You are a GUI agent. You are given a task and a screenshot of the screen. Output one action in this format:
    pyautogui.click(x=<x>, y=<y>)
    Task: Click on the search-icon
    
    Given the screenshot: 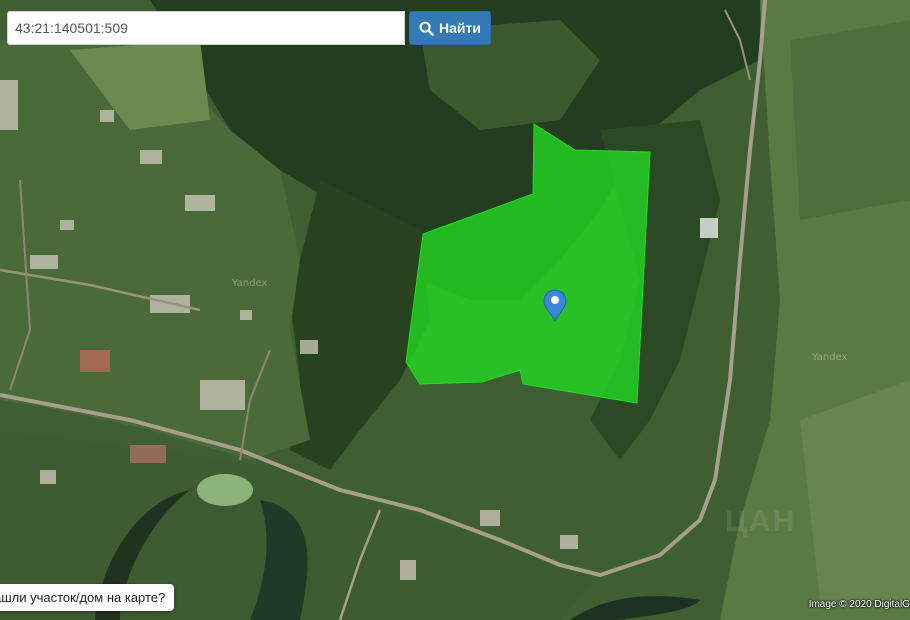 What is the action you would take?
    pyautogui.click(x=426, y=28)
    